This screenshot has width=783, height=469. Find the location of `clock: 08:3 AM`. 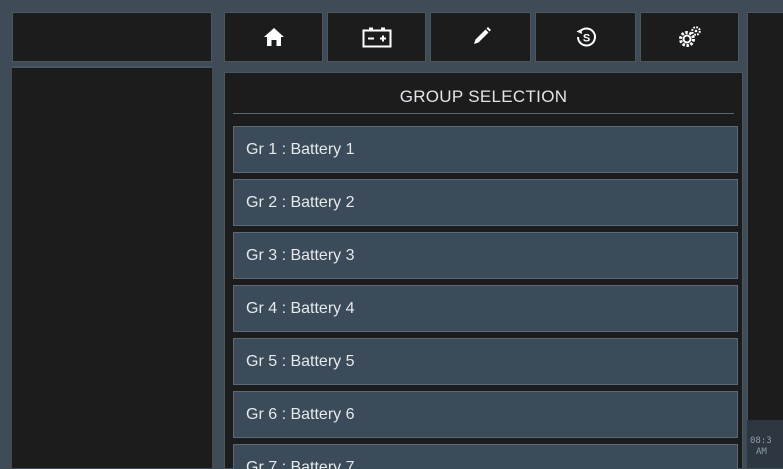

clock: 08:3 AM is located at coordinates (765, 444).